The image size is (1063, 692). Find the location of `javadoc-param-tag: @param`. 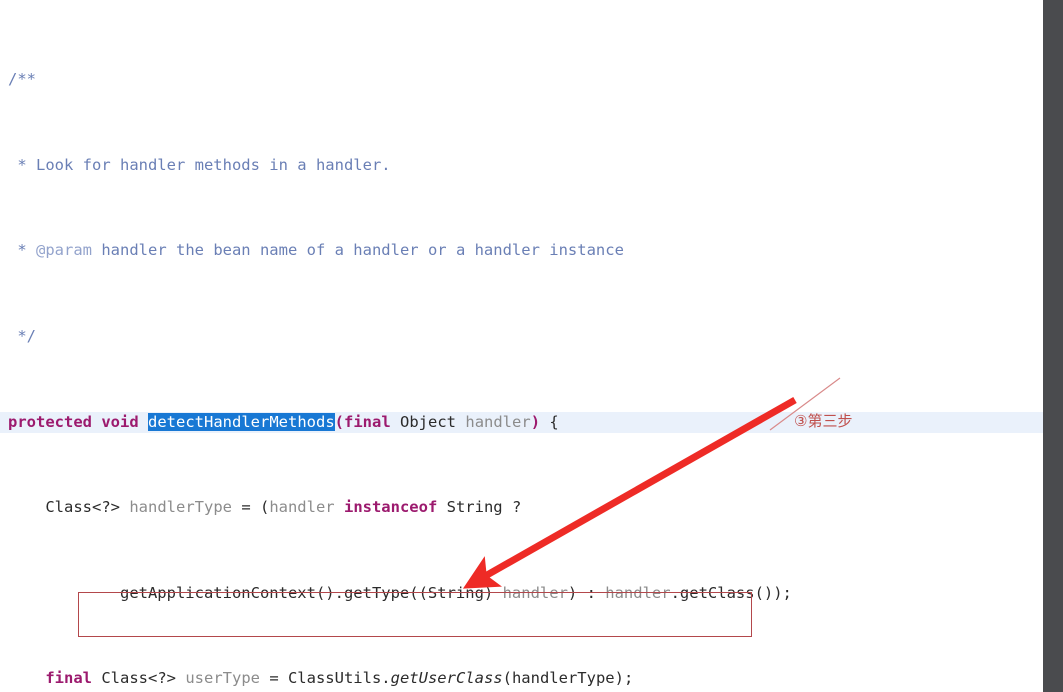

javadoc-param-tag: @param is located at coordinates (64, 250).